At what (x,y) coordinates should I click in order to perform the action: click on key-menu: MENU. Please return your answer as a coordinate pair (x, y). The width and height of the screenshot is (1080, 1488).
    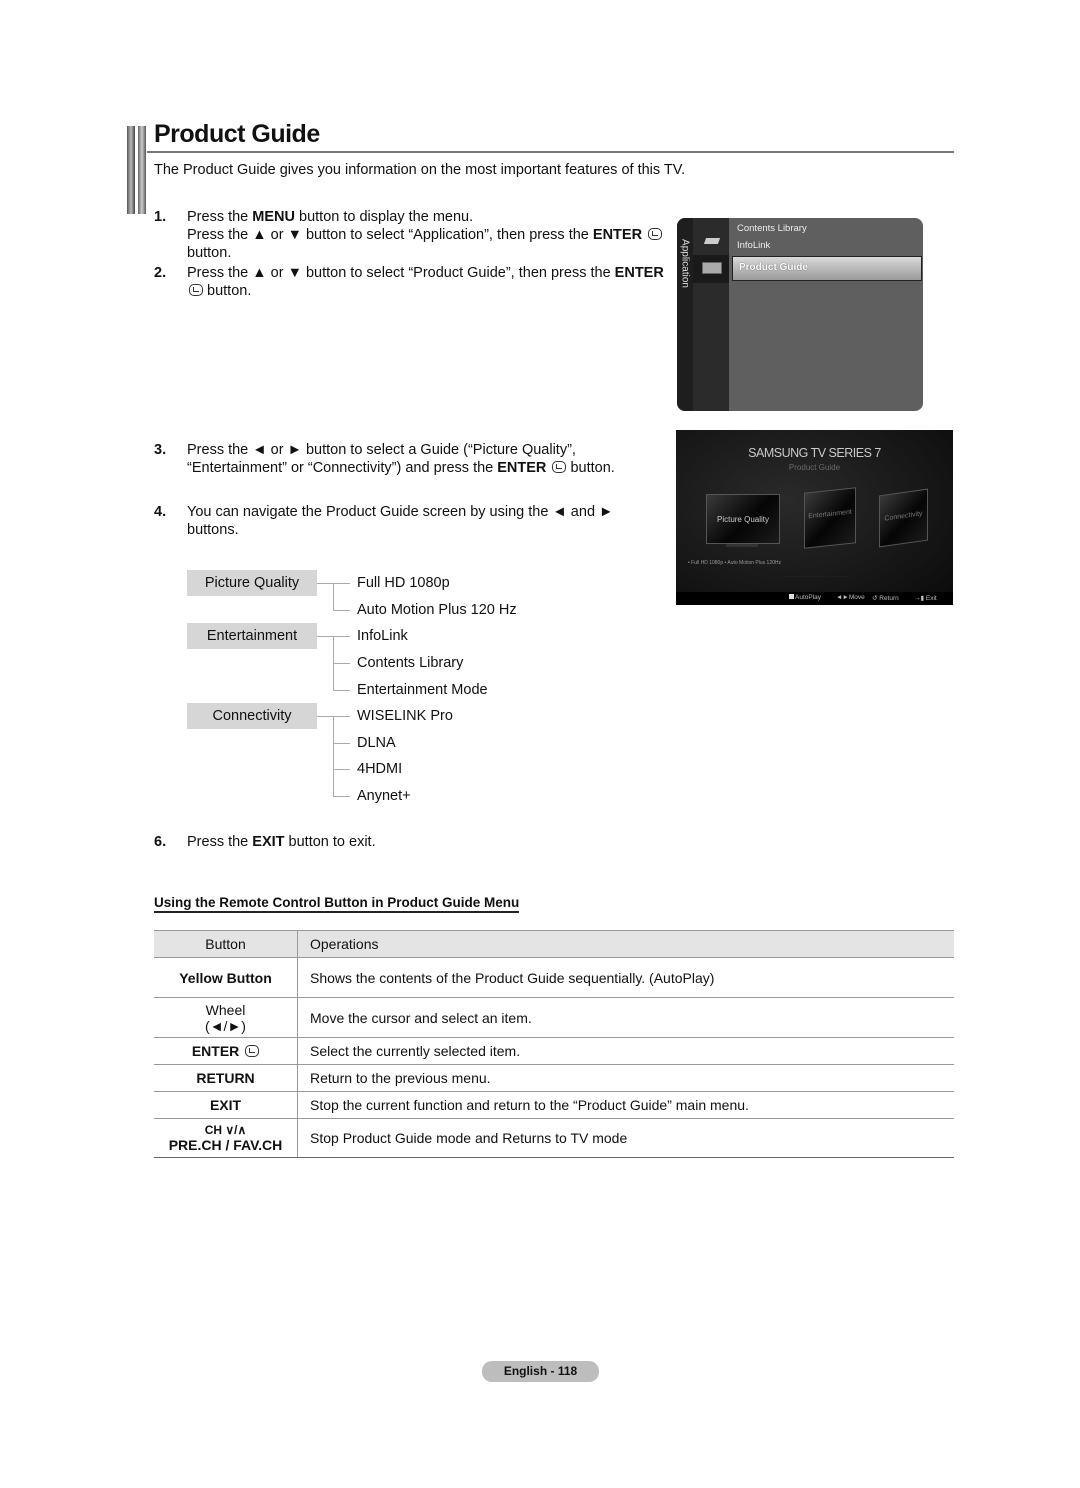
    Looking at the image, I should click on (273, 217).